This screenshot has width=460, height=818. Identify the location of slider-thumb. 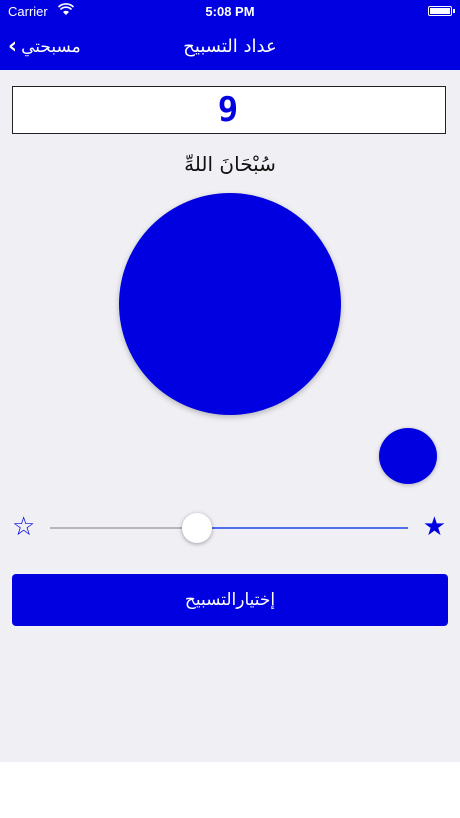
(196, 528).